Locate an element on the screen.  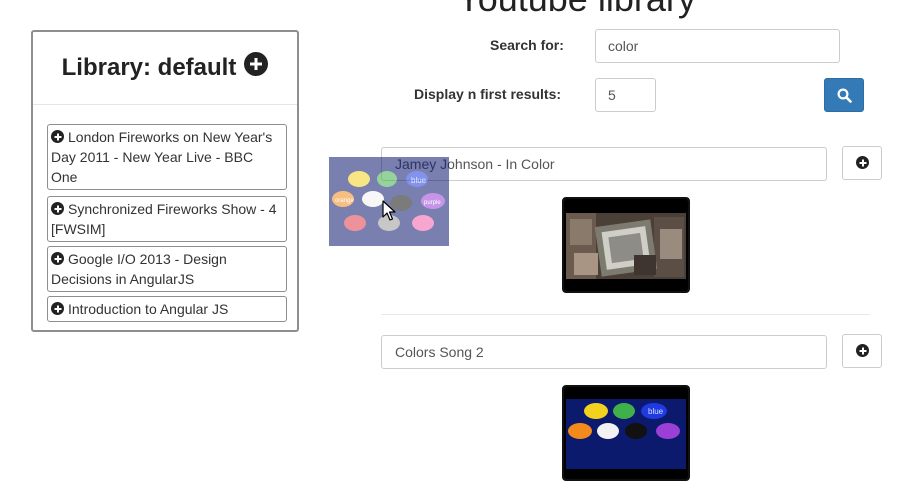
results-count-input is located at coordinates (625, 95).